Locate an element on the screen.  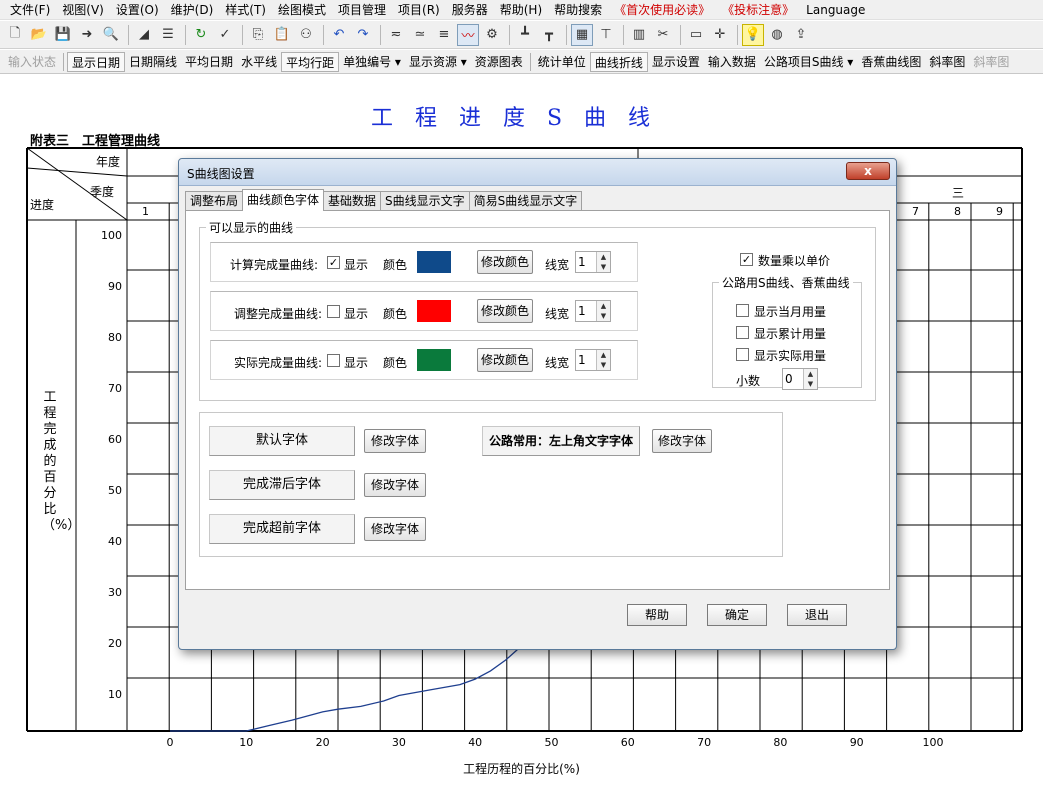
curve-name-label: 调整完成量曲线: is located at coordinates (278, 314).